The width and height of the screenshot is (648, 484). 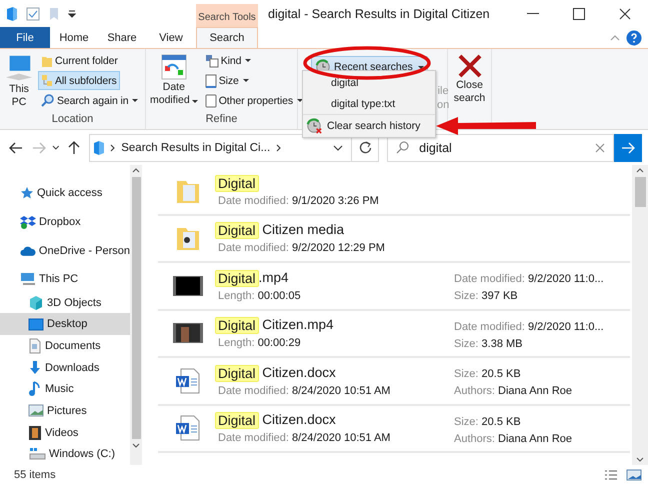 I want to click on refresh-icon, so click(x=365, y=147).